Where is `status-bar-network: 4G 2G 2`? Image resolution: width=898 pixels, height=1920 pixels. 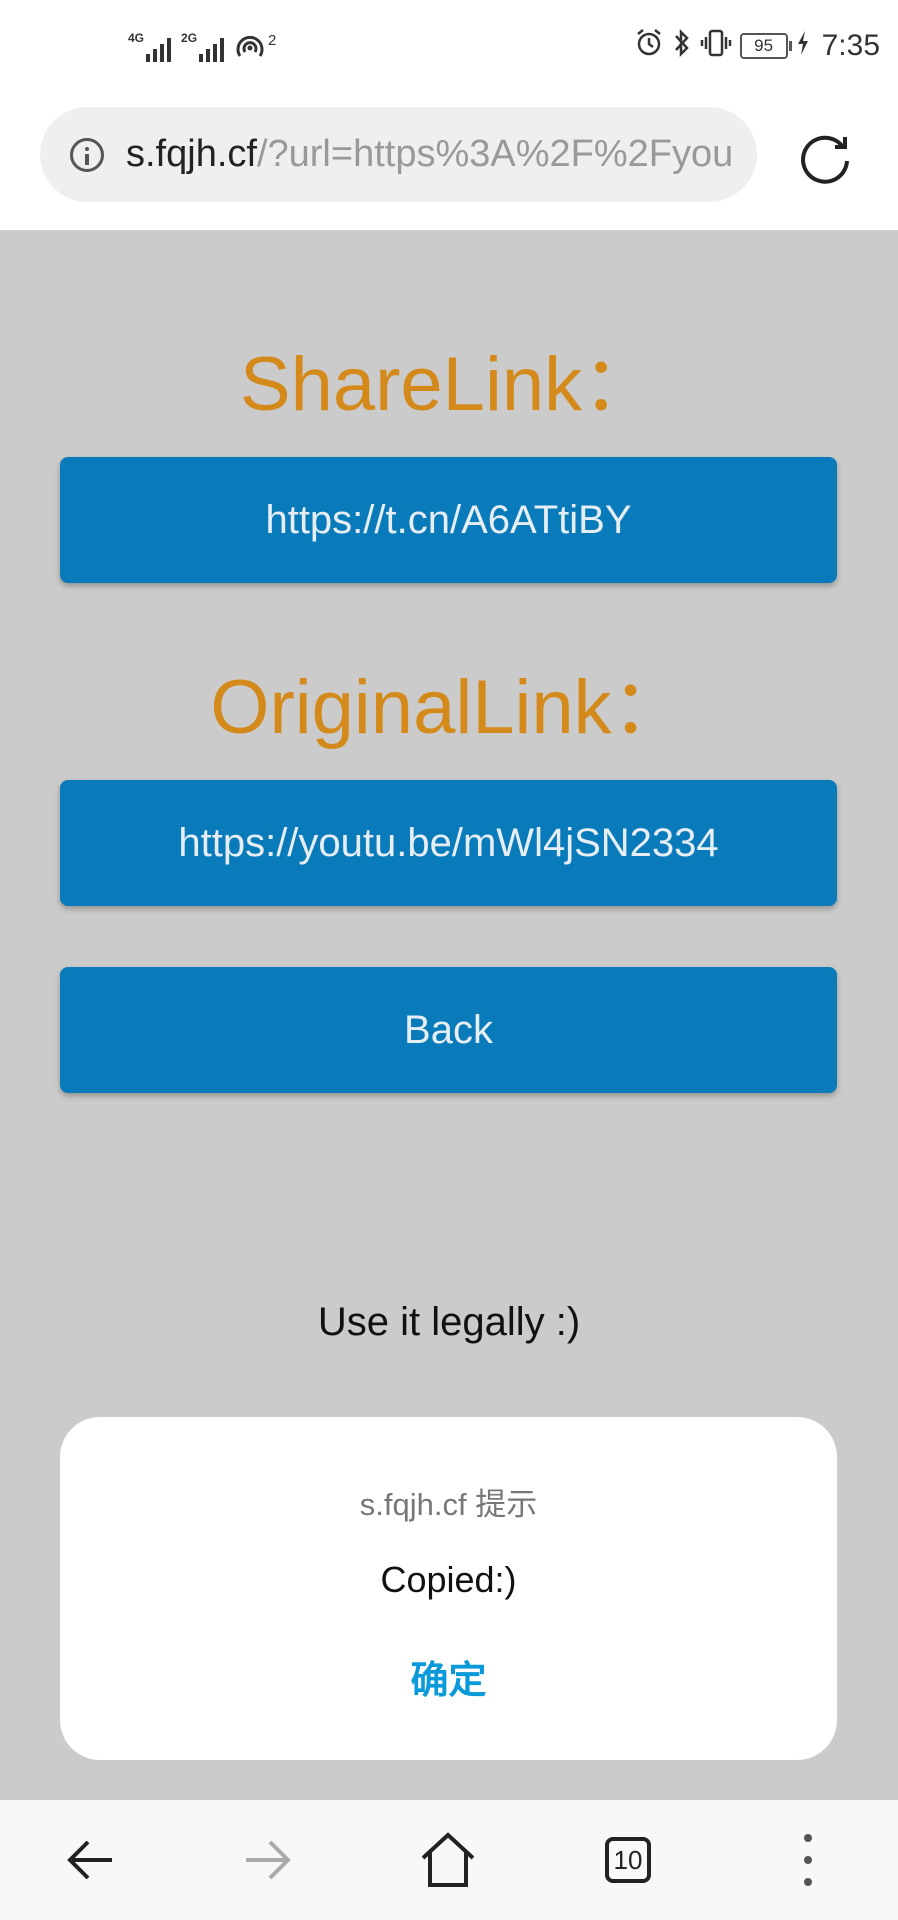
status-bar-network: 4G 2G 2 is located at coordinates (202, 47).